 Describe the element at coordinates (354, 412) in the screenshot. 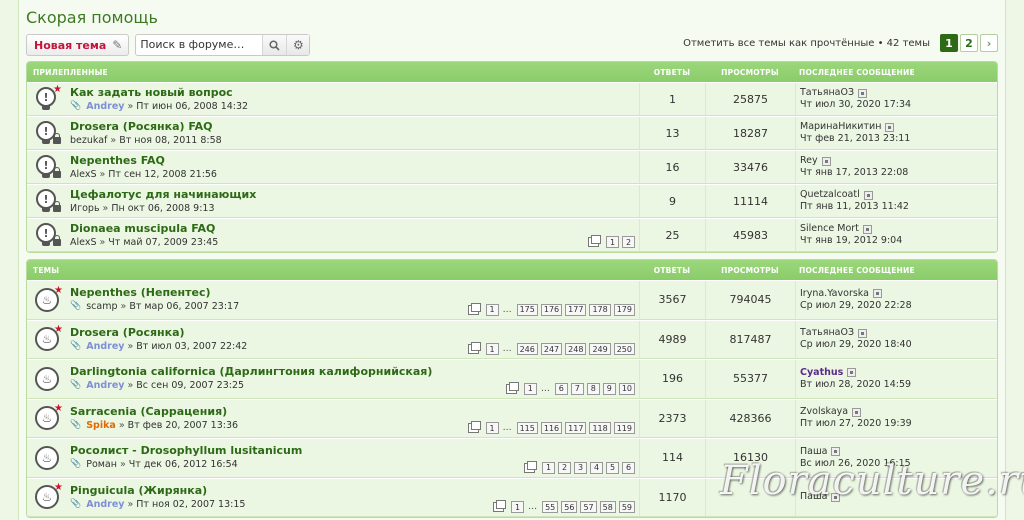

I see `topic-title-link: Sarracenia (Саррацения)` at that location.